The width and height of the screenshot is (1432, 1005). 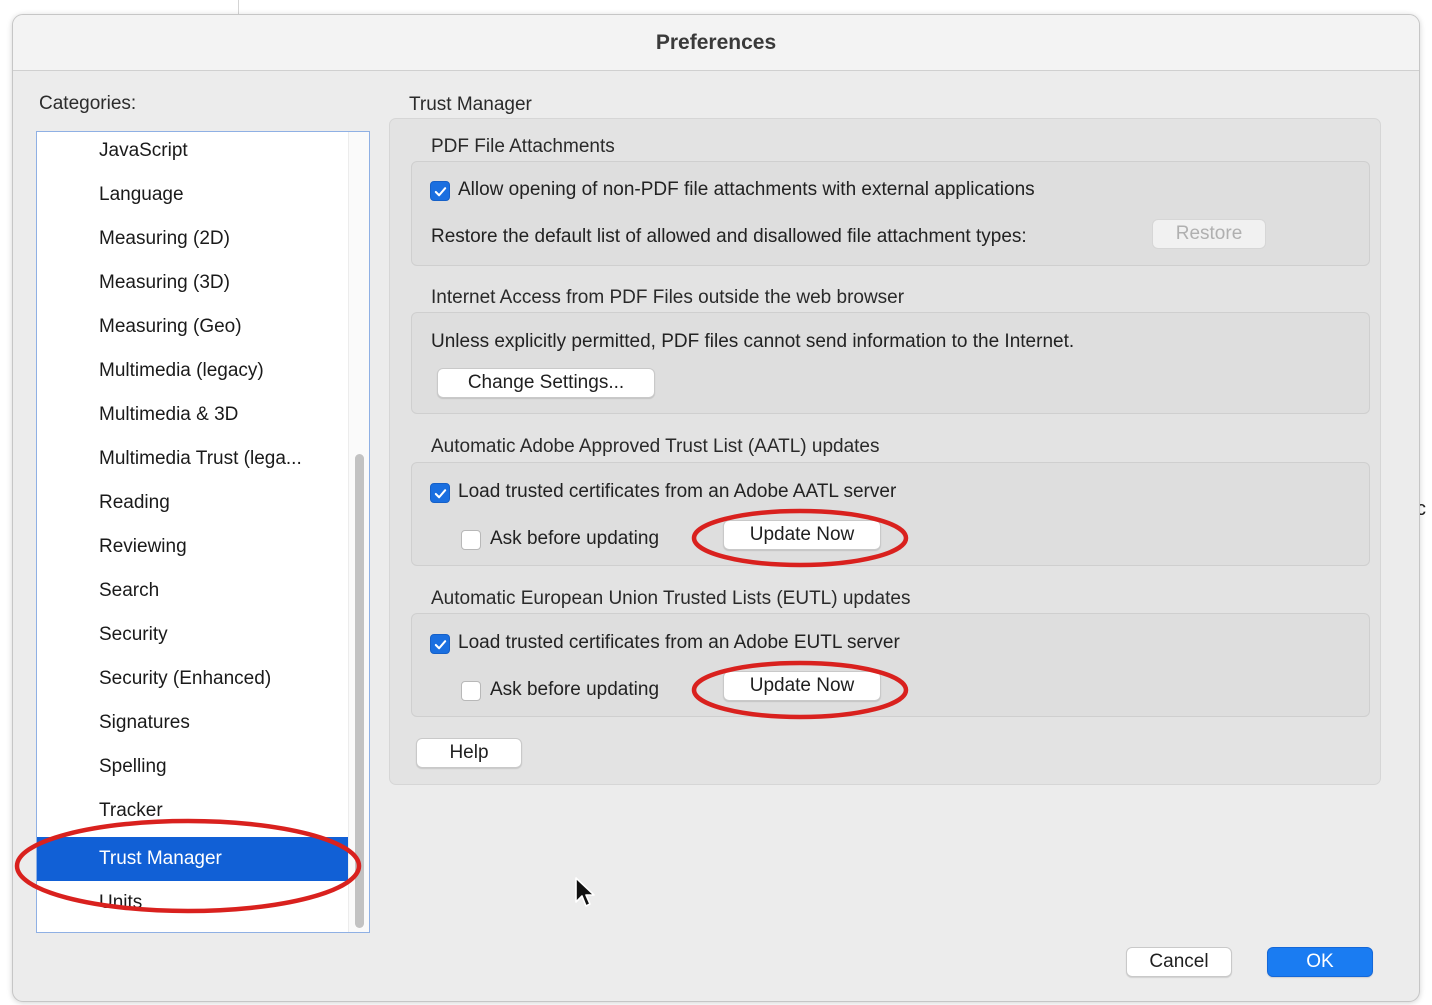 I want to click on panel-title: Trust Manager, so click(x=470, y=104).